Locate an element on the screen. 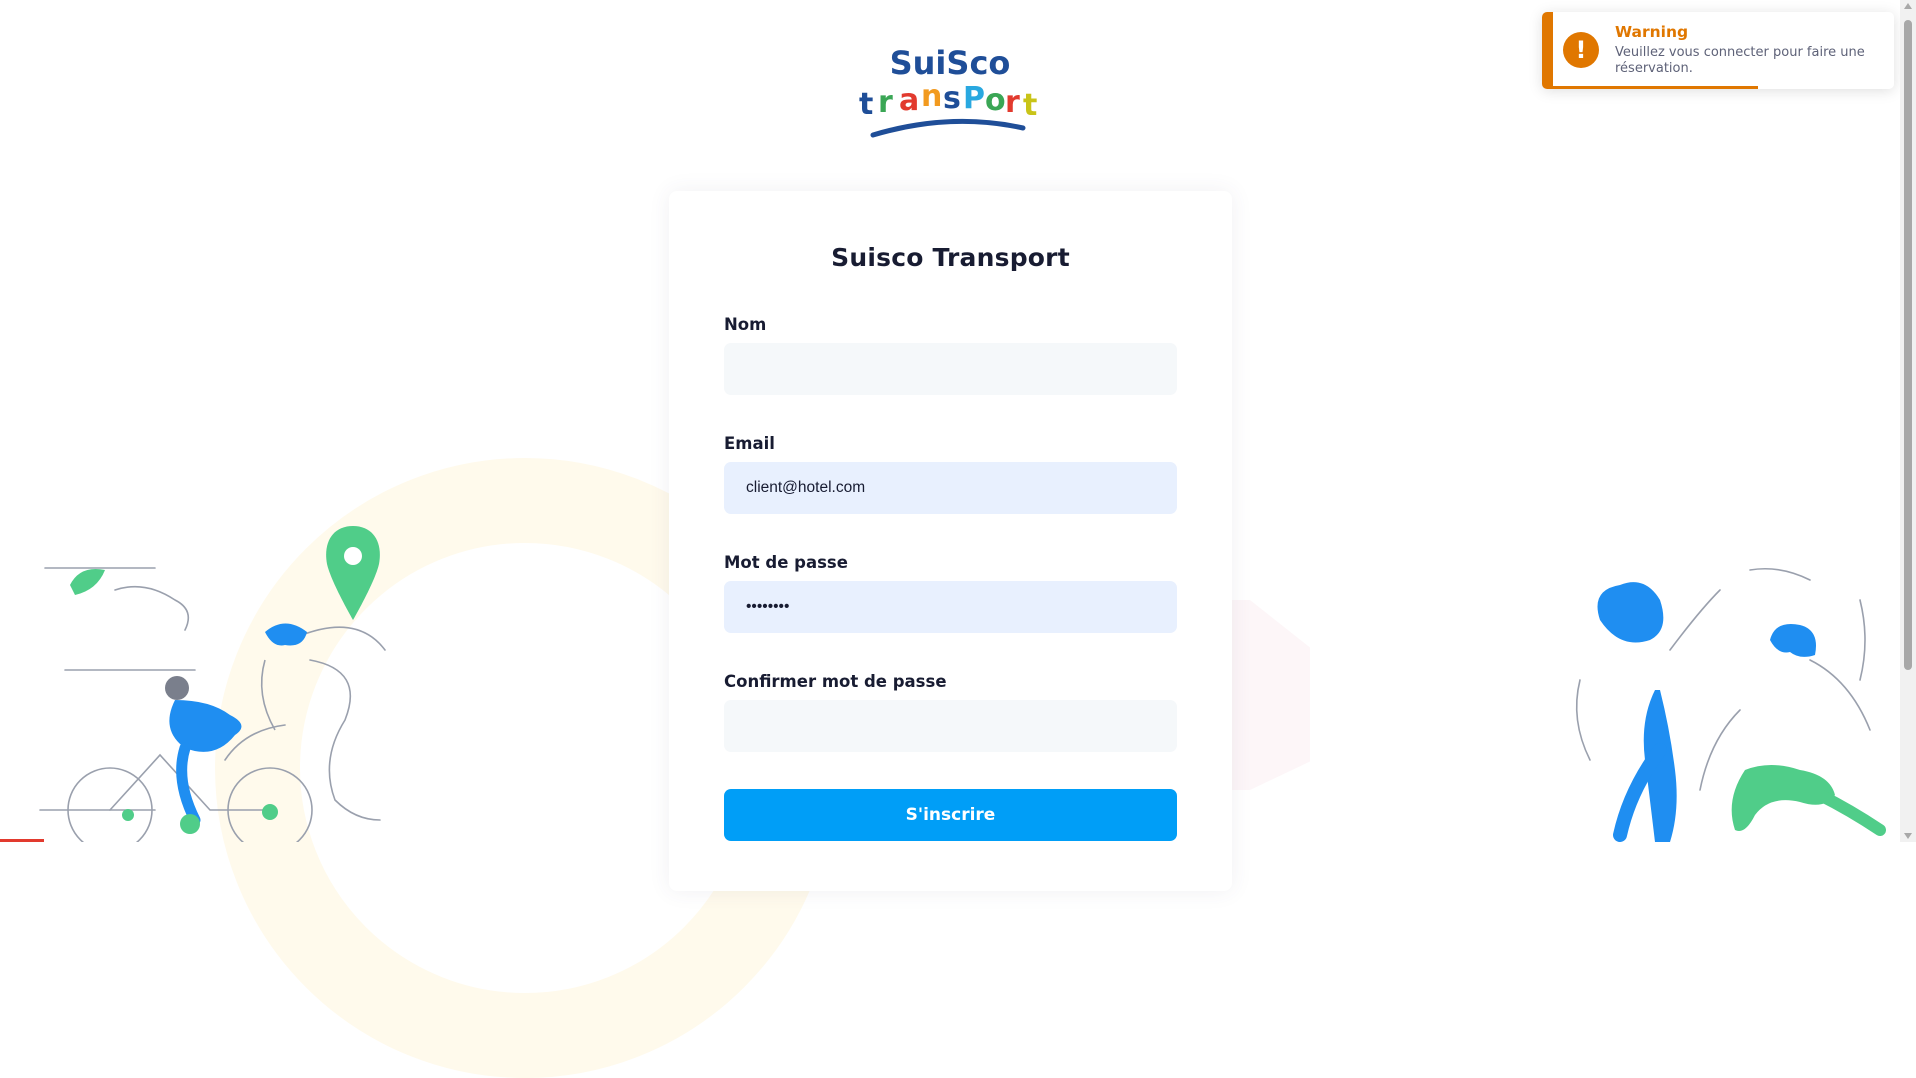 This screenshot has width=1916, height=1078. logo-text-line1: SuiSco is located at coordinates (950, 63).